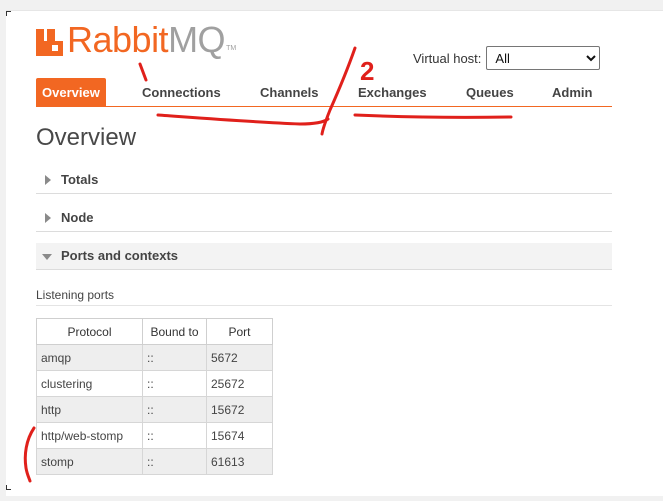 The width and height of the screenshot is (663, 501). What do you see at coordinates (174, 331) in the screenshot?
I see `column-header-bound-to: Bound to` at bounding box center [174, 331].